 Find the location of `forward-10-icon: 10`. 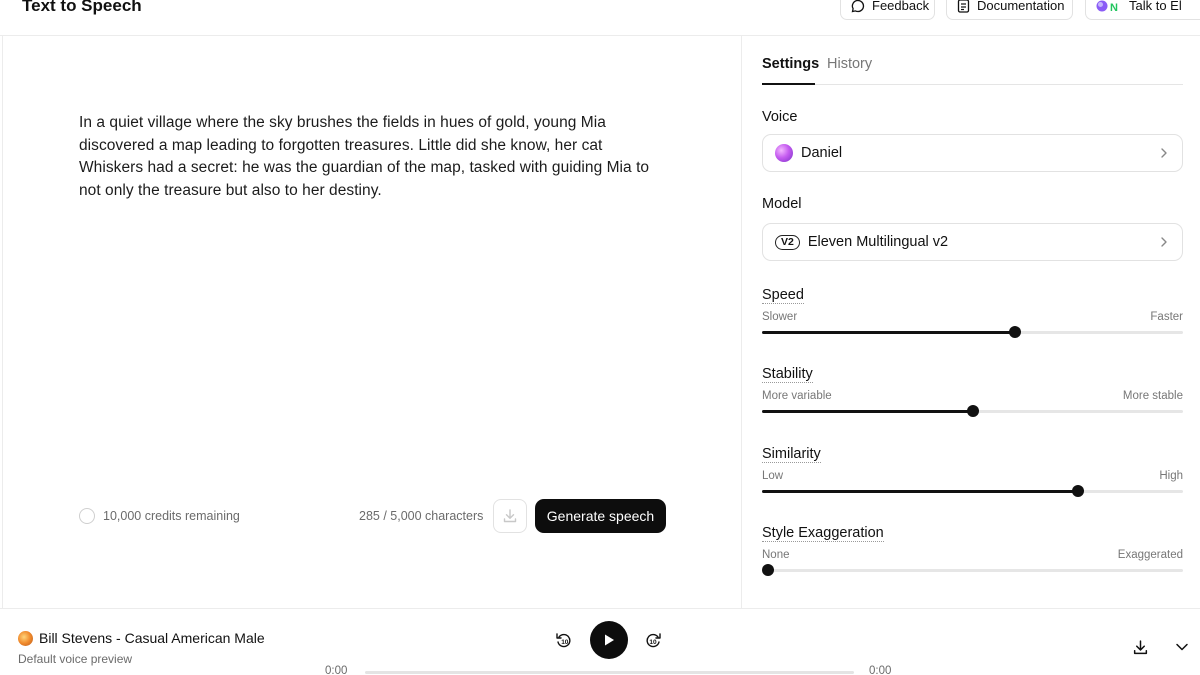

forward-10-icon: 10 is located at coordinates (653, 640).